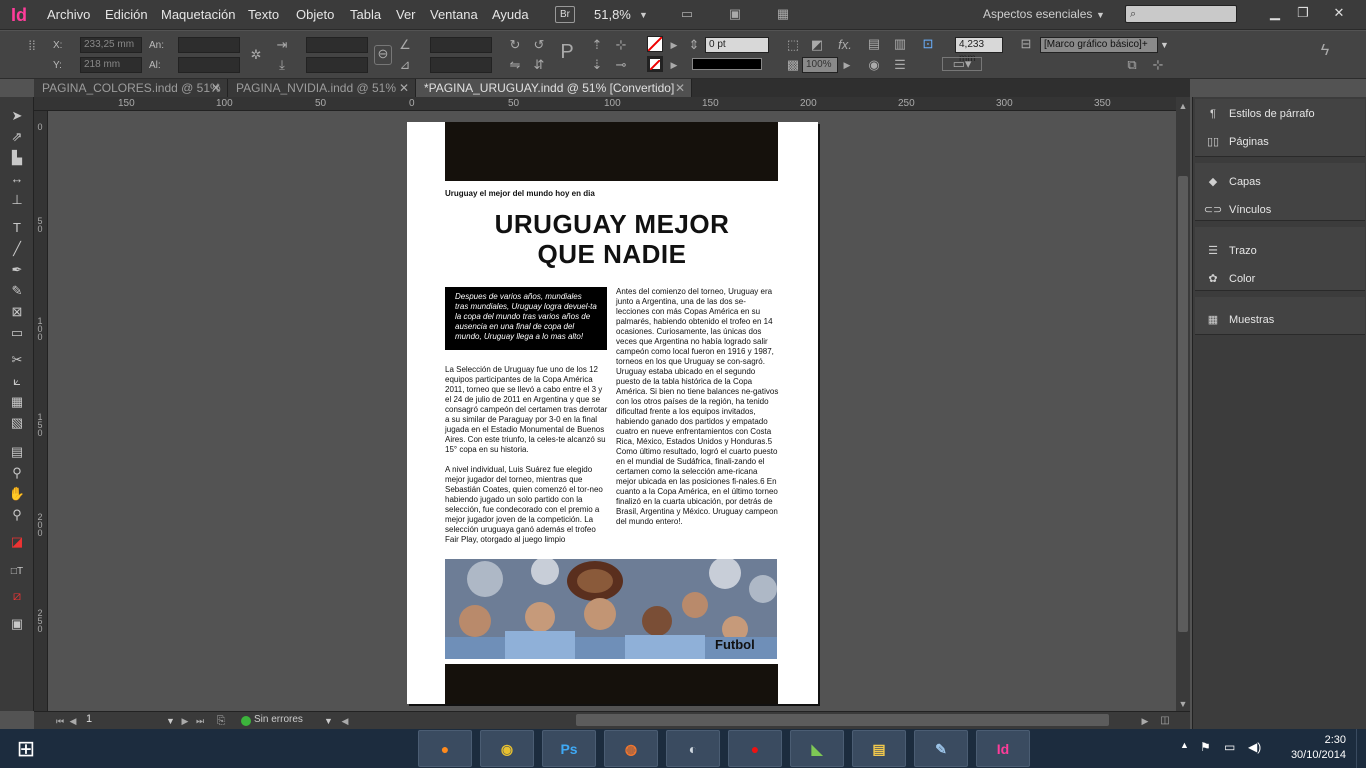 This screenshot has height=768, width=1366. I want to click on center-content-icon: ◉, so click(874, 65).